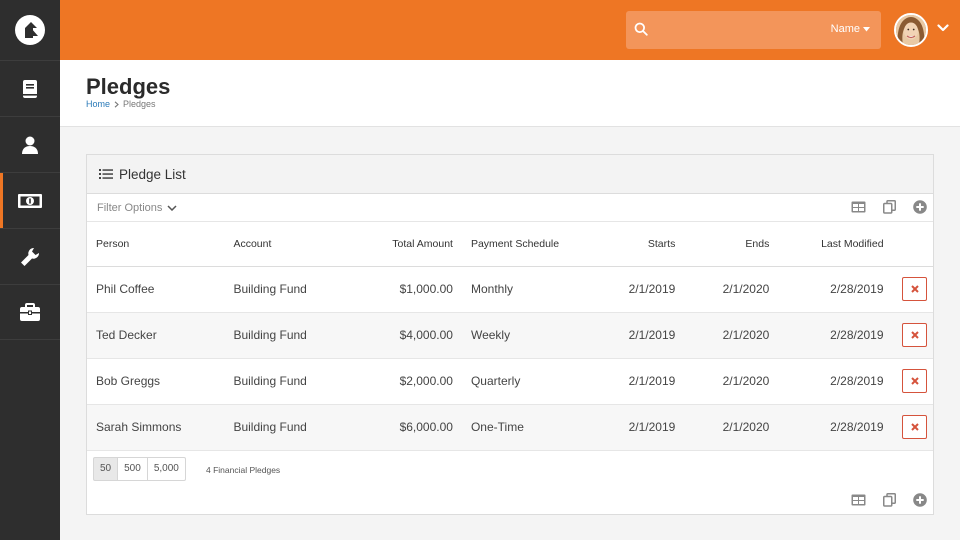  I want to click on column-header-last-modified: Last Modified, so click(835, 244).